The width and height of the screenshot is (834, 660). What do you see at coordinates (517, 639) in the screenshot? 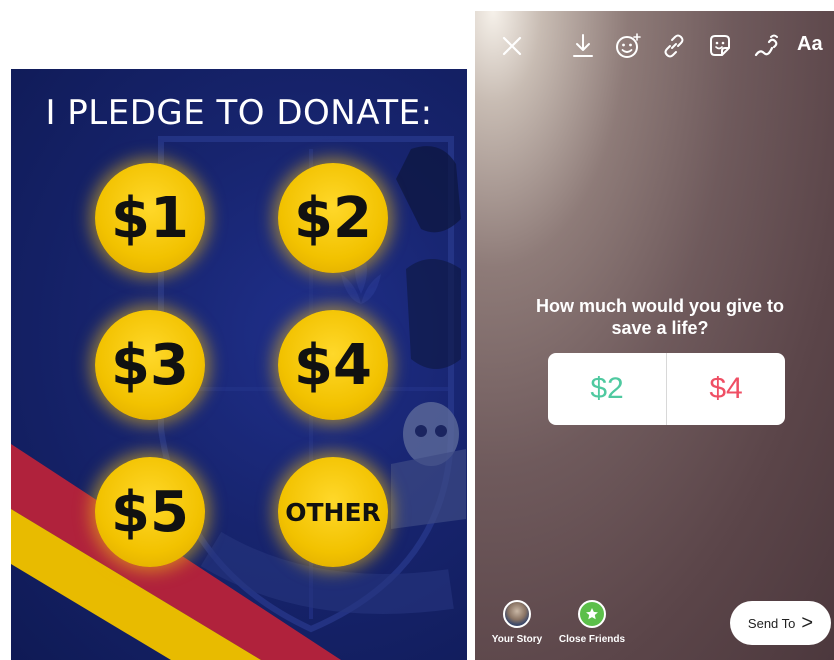
I see `your-story-label: Your Story` at bounding box center [517, 639].